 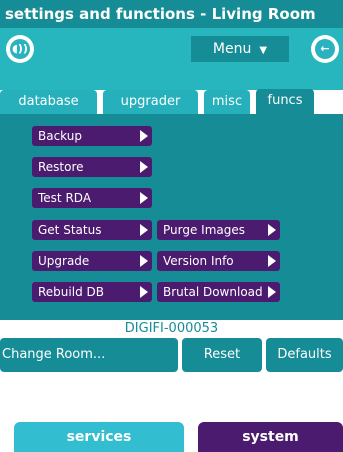 I want to click on speaker-icon: ◖)), so click(x=20, y=49).